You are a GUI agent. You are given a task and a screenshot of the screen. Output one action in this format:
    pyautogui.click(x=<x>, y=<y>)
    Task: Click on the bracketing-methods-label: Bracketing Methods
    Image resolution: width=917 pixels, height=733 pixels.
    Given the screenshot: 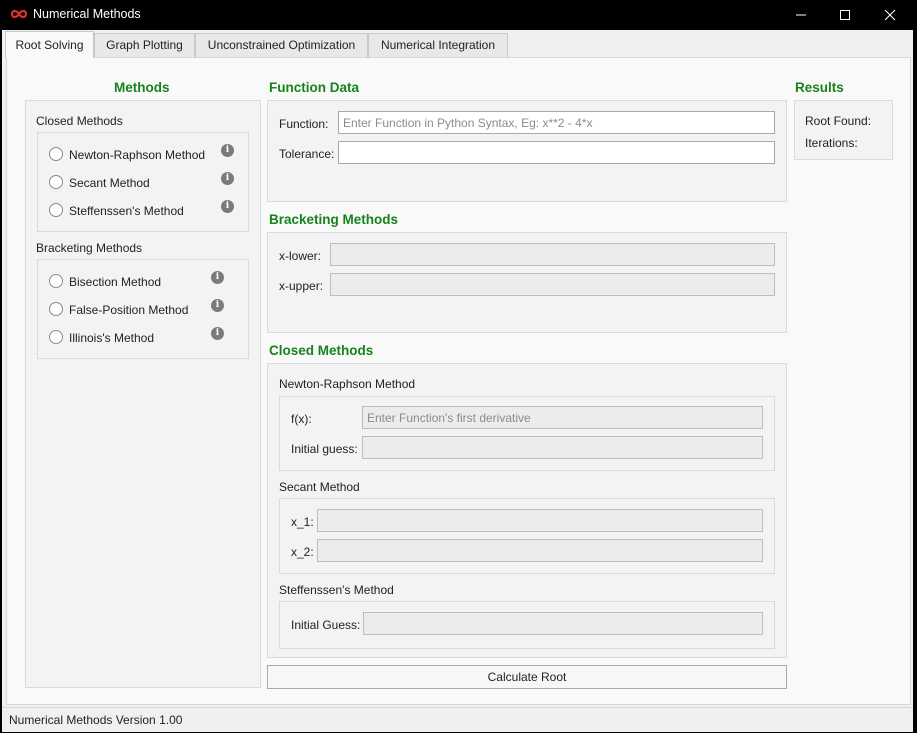 What is the action you would take?
    pyautogui.click(x=89, y=248)
    